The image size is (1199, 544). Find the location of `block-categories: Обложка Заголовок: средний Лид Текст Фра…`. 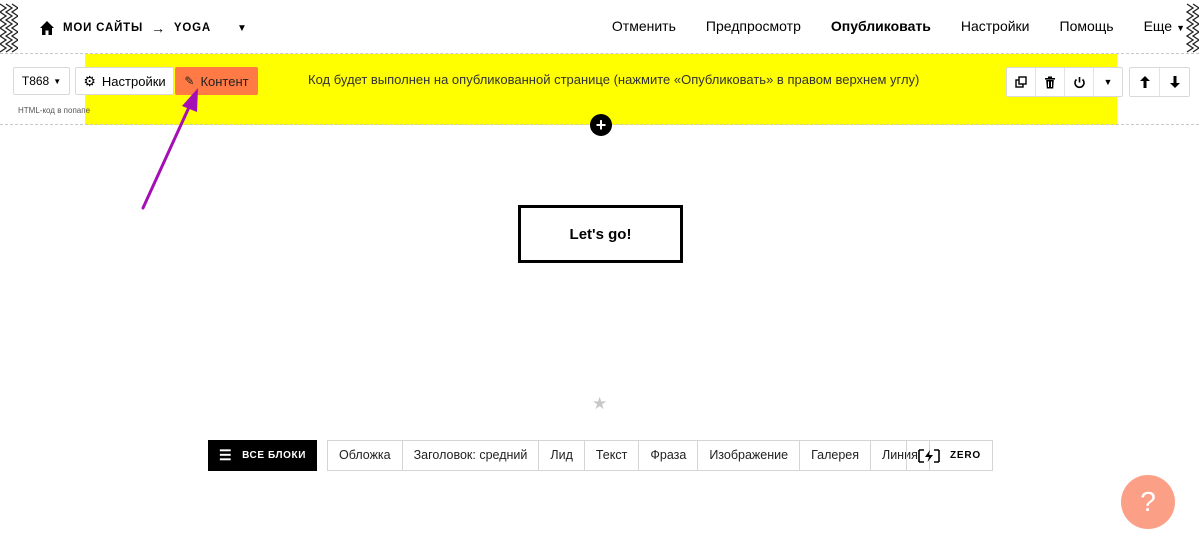

block-categories: Обложка Заголовок: средний Лид Текст Фра… is located at coordinates (628, 455).